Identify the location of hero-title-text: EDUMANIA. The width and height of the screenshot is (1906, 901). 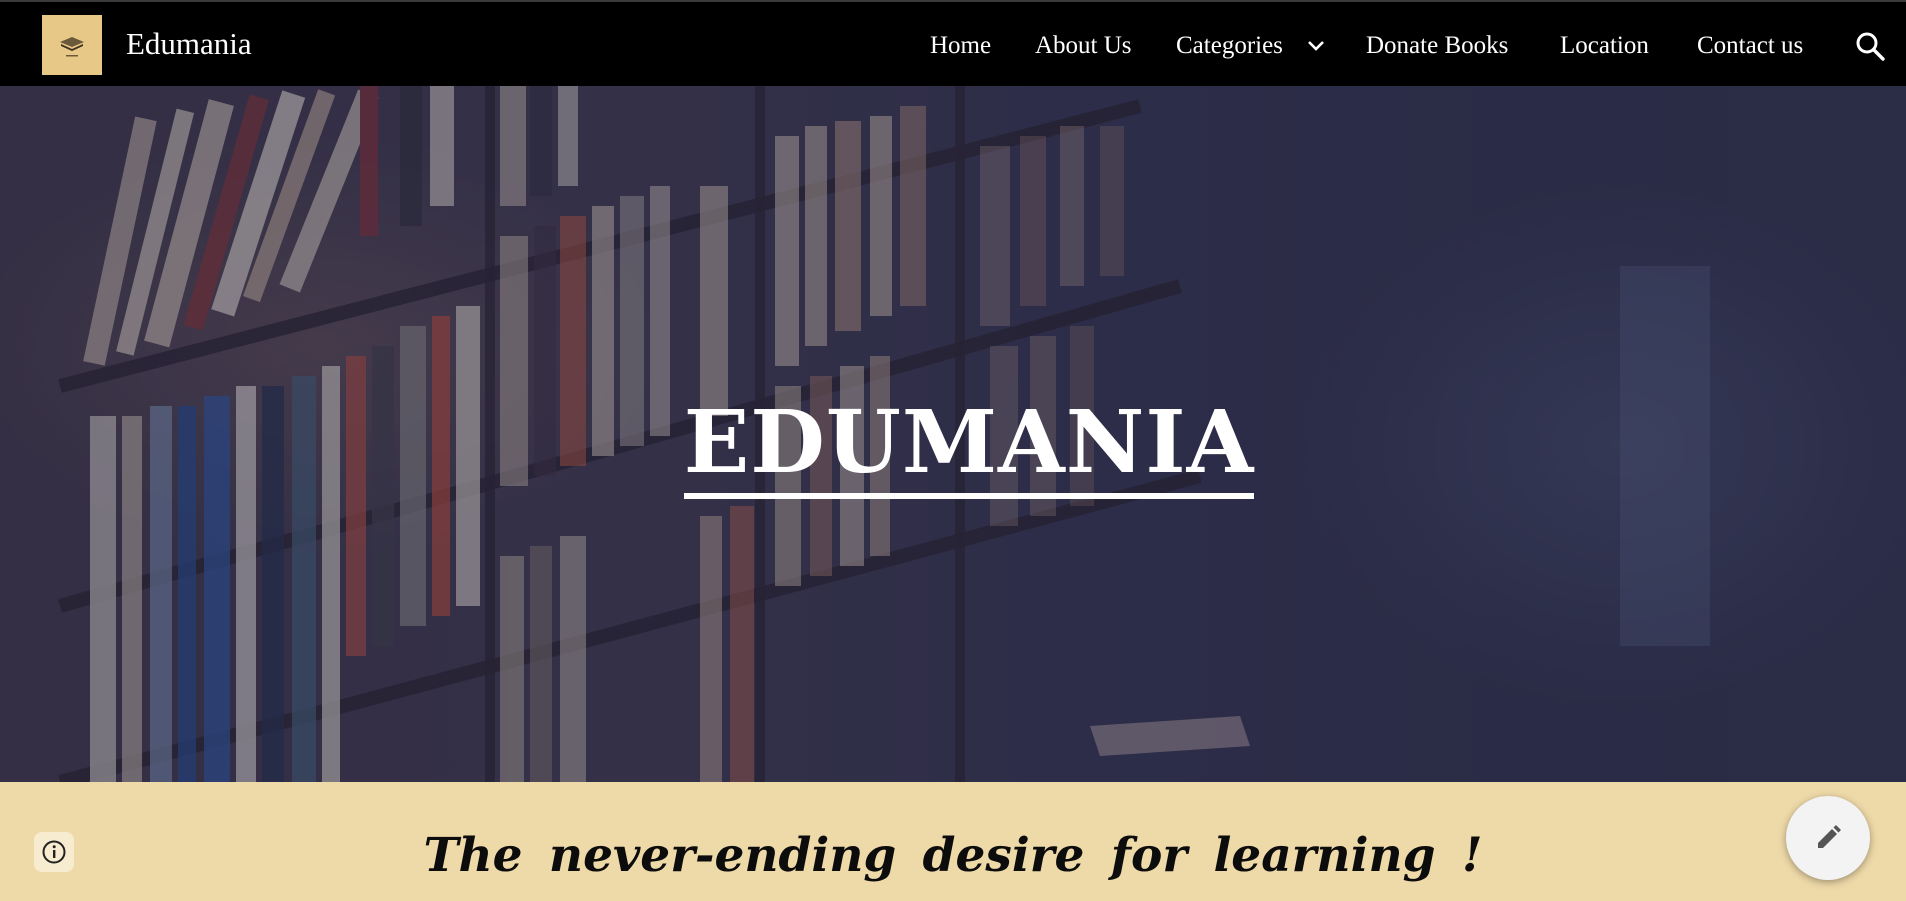
(969, 445).